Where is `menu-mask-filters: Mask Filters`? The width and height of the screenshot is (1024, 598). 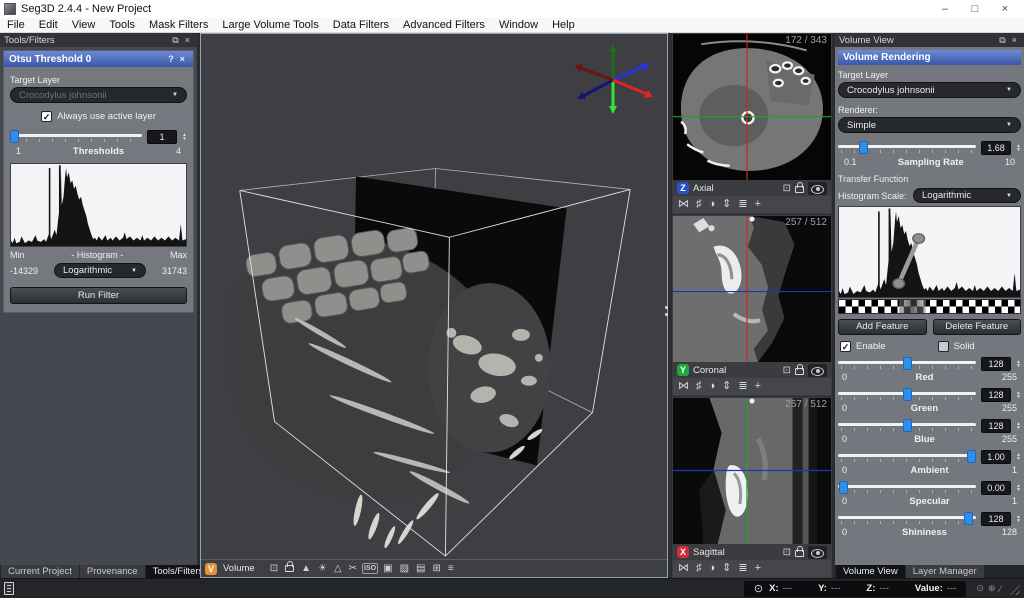
menu-mask-filters: Mask Filters is located at coordinates (178, 25).